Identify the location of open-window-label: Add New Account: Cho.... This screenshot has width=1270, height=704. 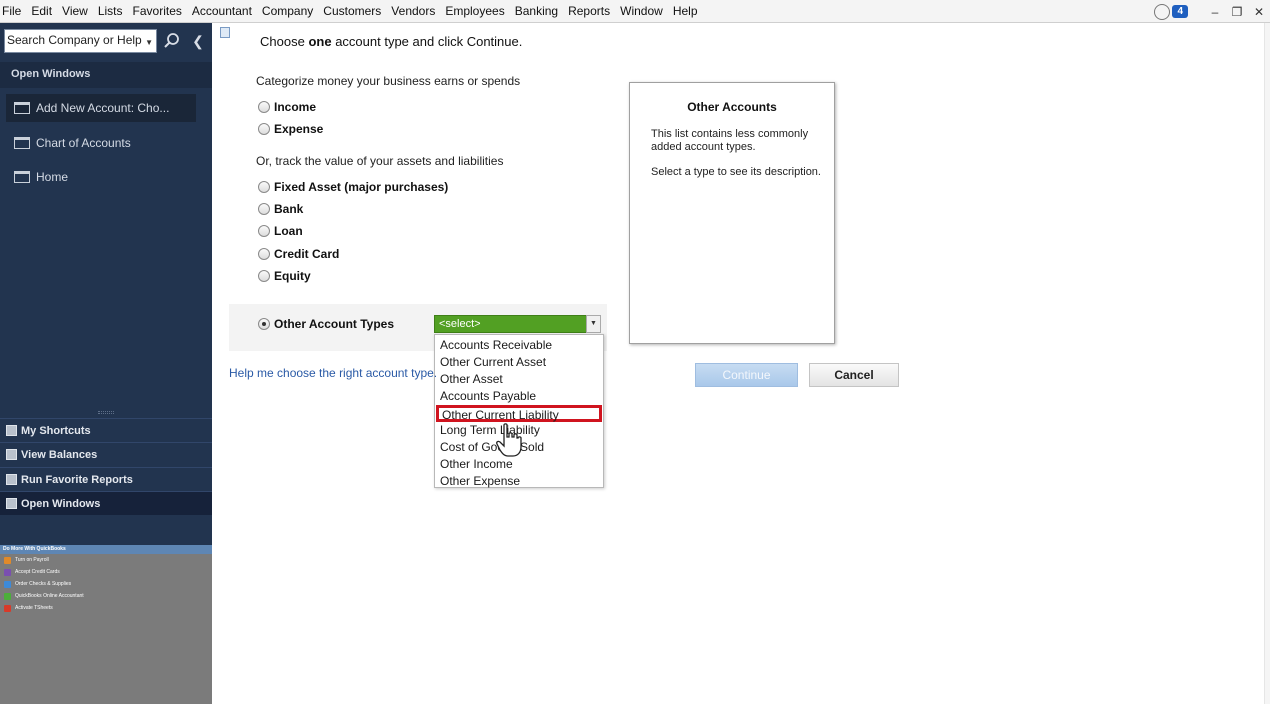
(103, 108).